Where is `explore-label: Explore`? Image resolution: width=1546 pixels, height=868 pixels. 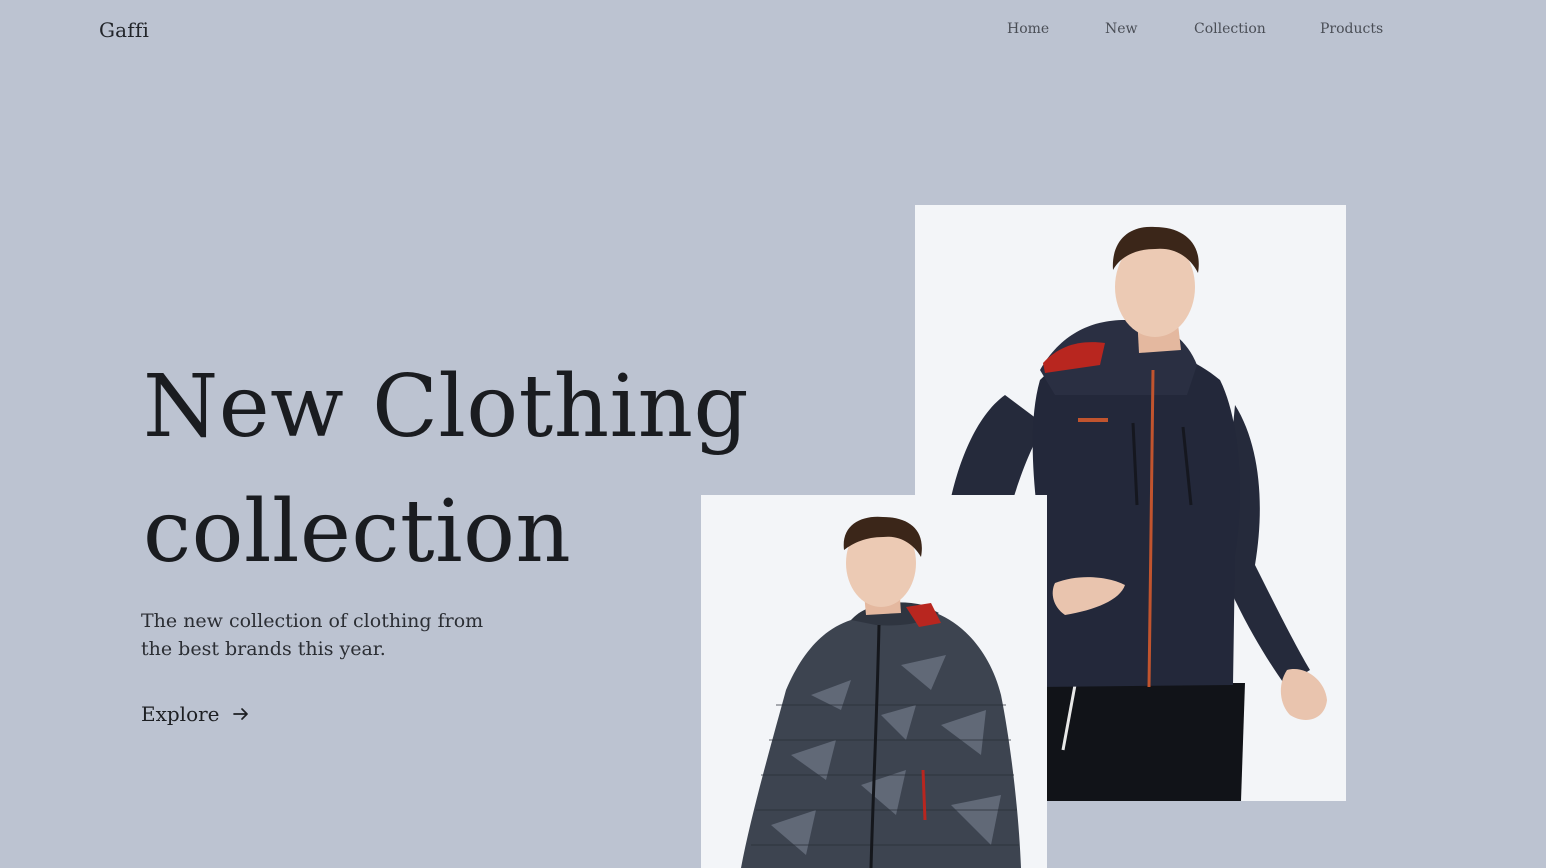
explore-label: Explore is located at coordinates (180, 714).